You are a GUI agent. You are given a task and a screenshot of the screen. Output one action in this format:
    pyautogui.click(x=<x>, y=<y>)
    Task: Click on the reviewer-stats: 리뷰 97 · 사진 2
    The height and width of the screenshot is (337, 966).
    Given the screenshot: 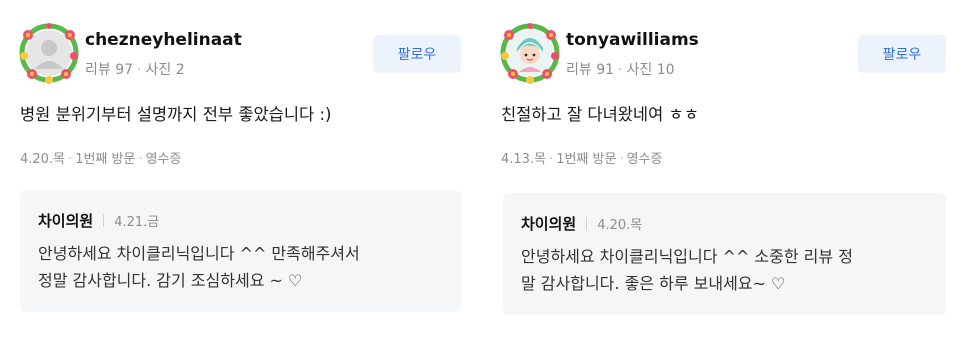 What is the action you would take?
    pyautogui.click(x=135, y=69)
    